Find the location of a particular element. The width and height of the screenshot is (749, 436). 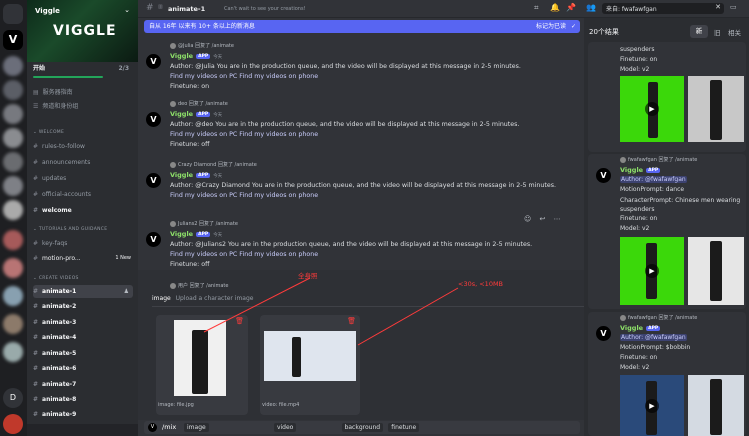

command-input: V /mix image video background finetune is located at coordinates (362, 427).